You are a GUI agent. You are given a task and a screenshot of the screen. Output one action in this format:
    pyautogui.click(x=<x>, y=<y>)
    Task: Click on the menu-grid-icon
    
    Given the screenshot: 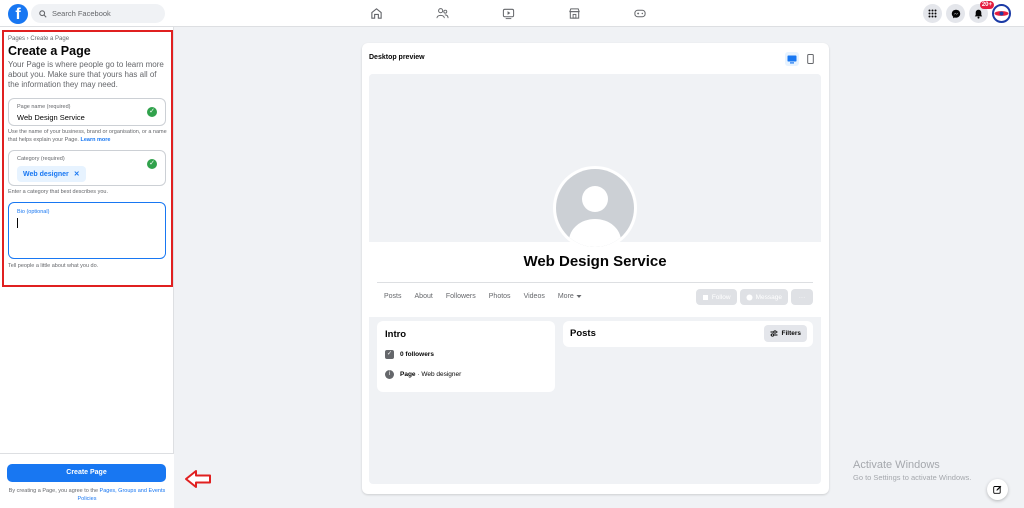 What is the action you would take?
    pyautogui.click(x=932, y=13)
    